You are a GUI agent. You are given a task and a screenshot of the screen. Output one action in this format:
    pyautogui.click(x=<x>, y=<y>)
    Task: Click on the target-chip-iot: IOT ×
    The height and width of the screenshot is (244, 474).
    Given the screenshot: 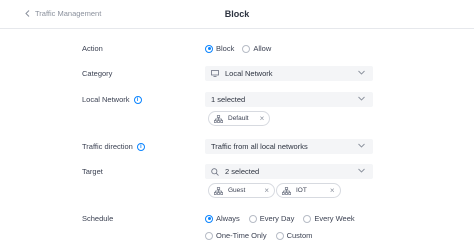 What is the action you would take?
    pyautogui.click(x=308, y=190)
    